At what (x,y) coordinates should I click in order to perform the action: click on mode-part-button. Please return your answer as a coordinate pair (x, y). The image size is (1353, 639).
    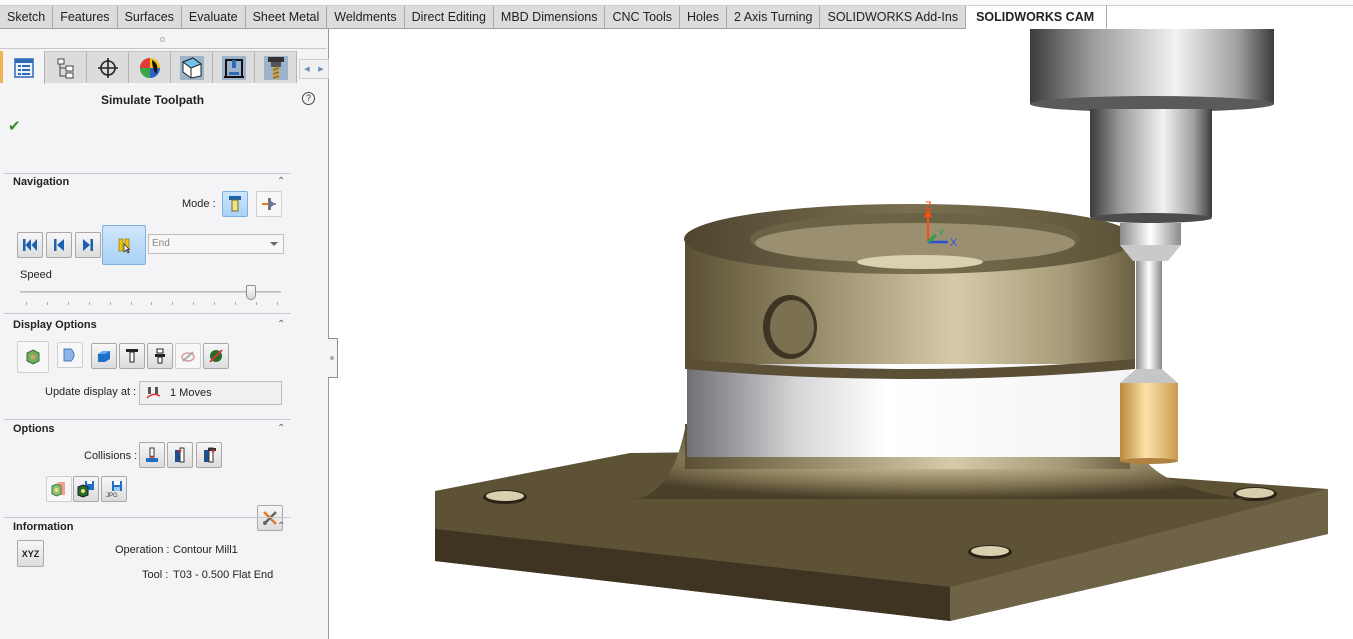
    Looking at the image, I should click on (269, 204).